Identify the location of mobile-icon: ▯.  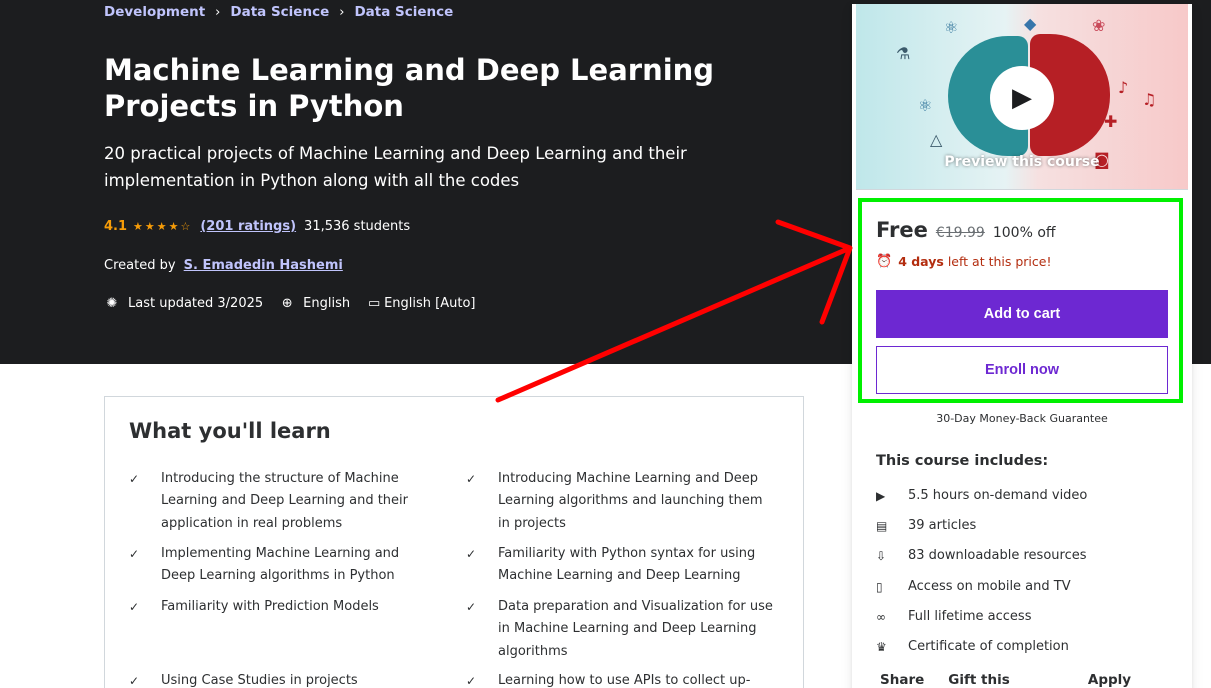
(879, 586).